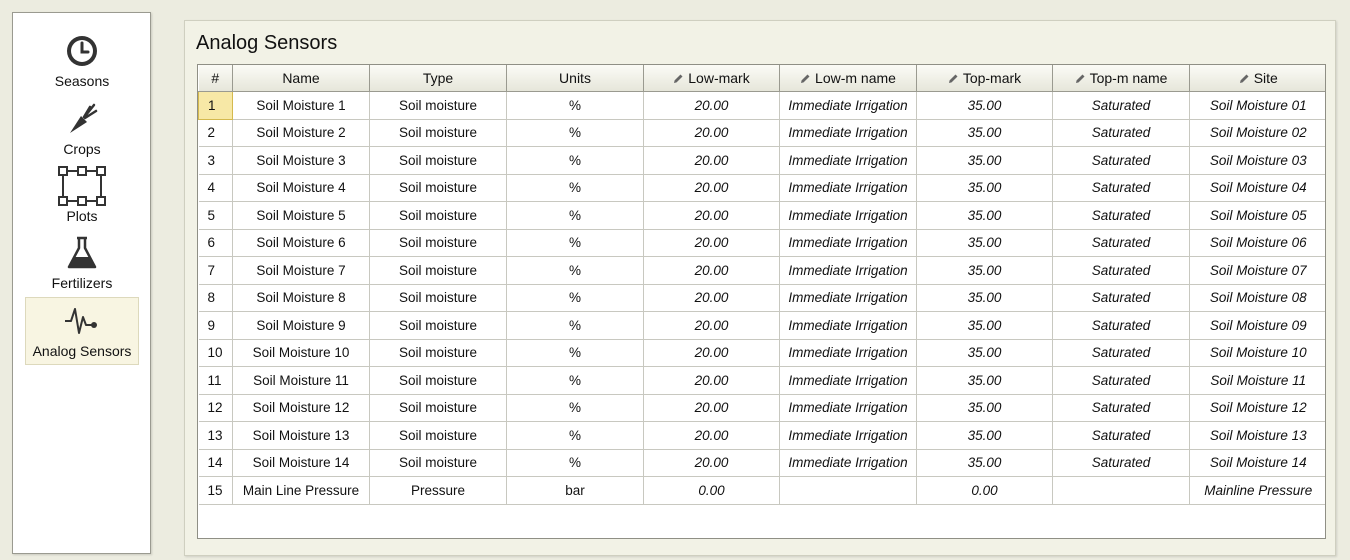 Image resolution: width=1350 pixels, height=560 pixels. Describe the element at coordinates (215, 242) in the screenshot. I see `row-number-cell: 6` at that location.